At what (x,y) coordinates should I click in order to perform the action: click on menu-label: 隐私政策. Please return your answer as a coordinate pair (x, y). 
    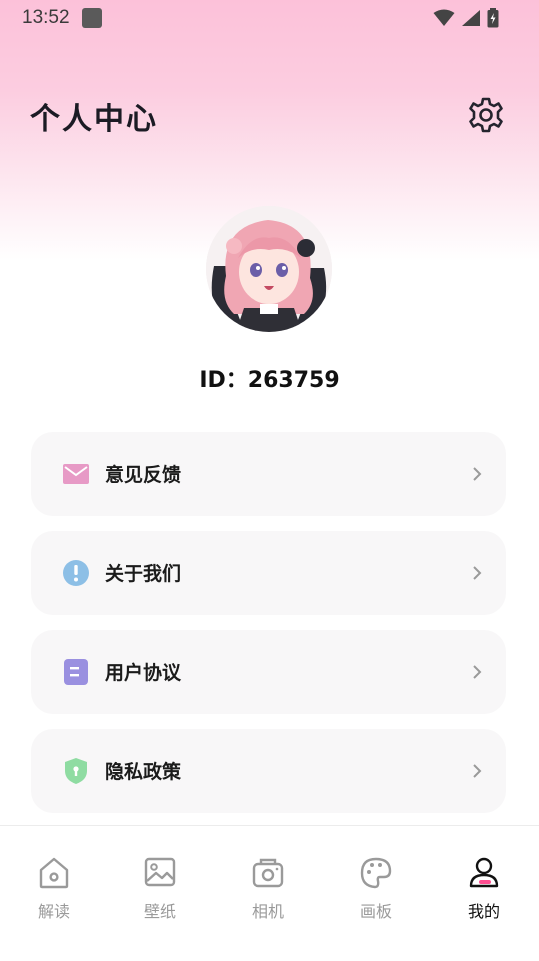
    Looking at the image, I should click on (143, 772).